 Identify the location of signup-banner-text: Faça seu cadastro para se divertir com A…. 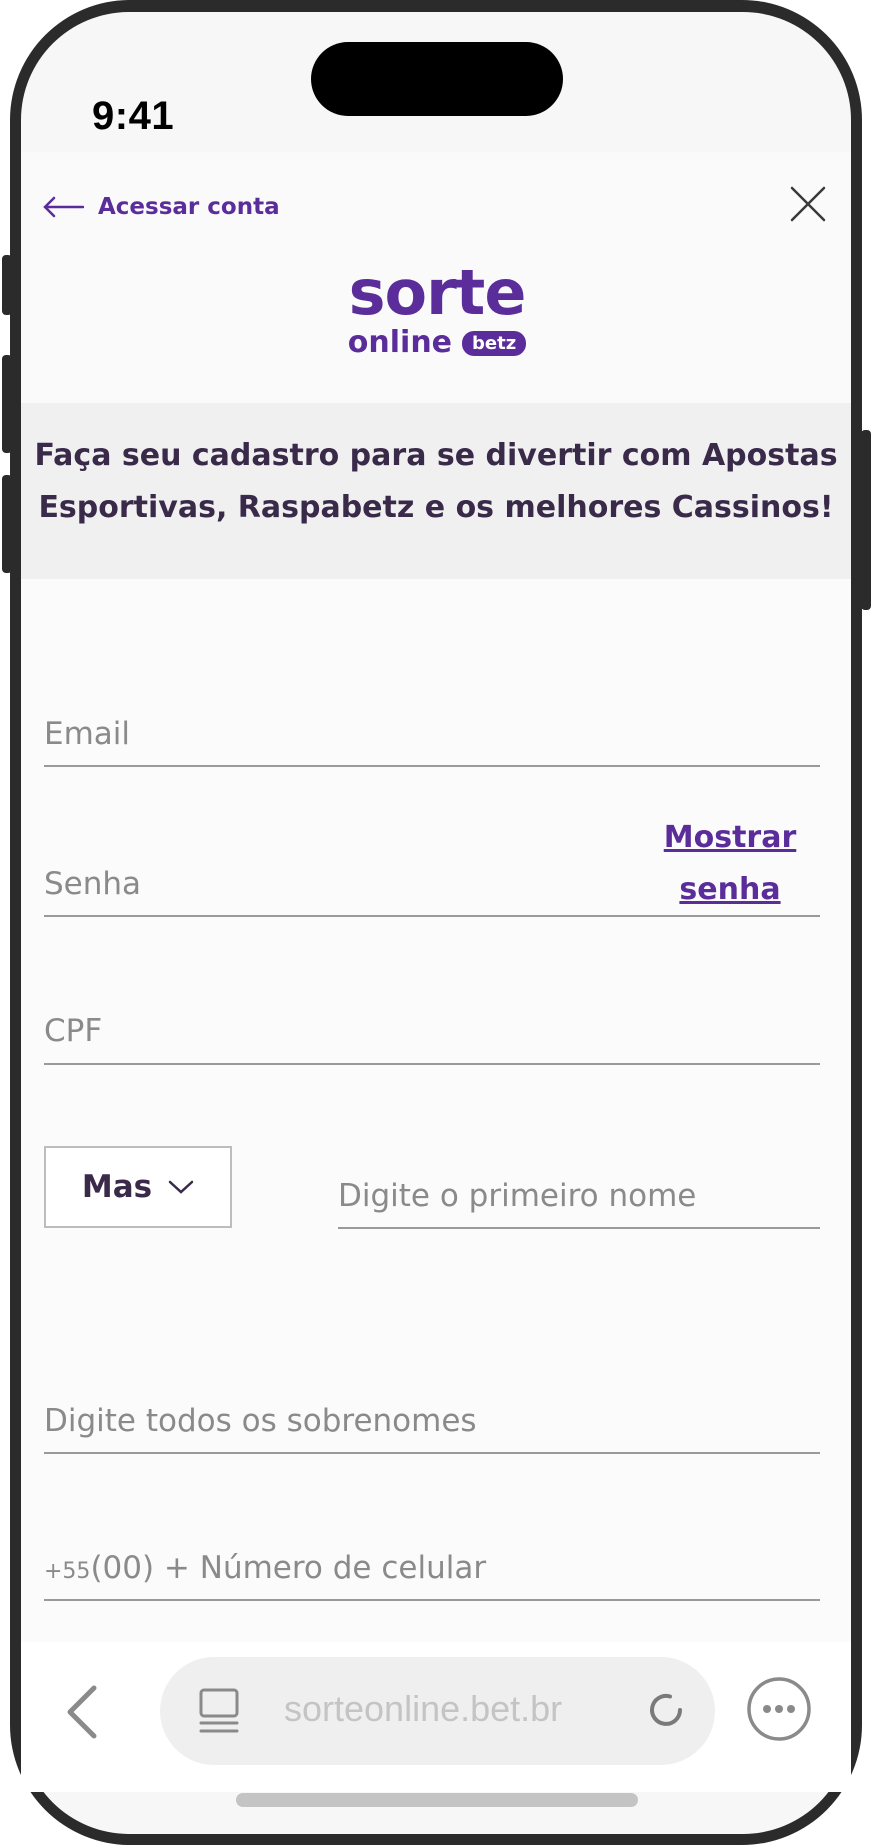
(436, 481).